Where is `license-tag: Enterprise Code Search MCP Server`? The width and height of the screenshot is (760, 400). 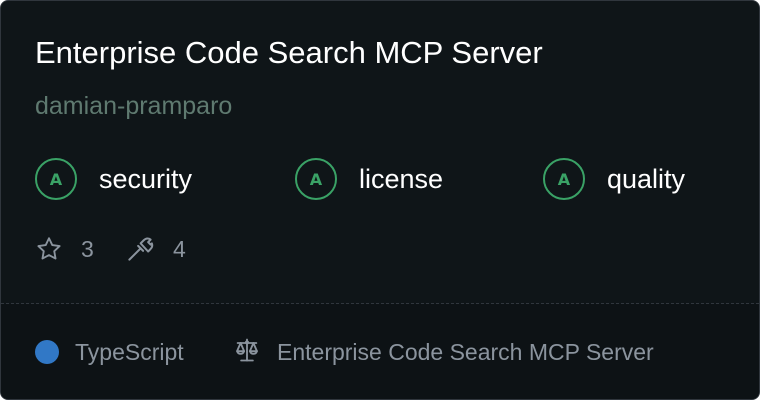
license-tag: Enterprise Code Search MCP Server is located at coordinates (443, 352).